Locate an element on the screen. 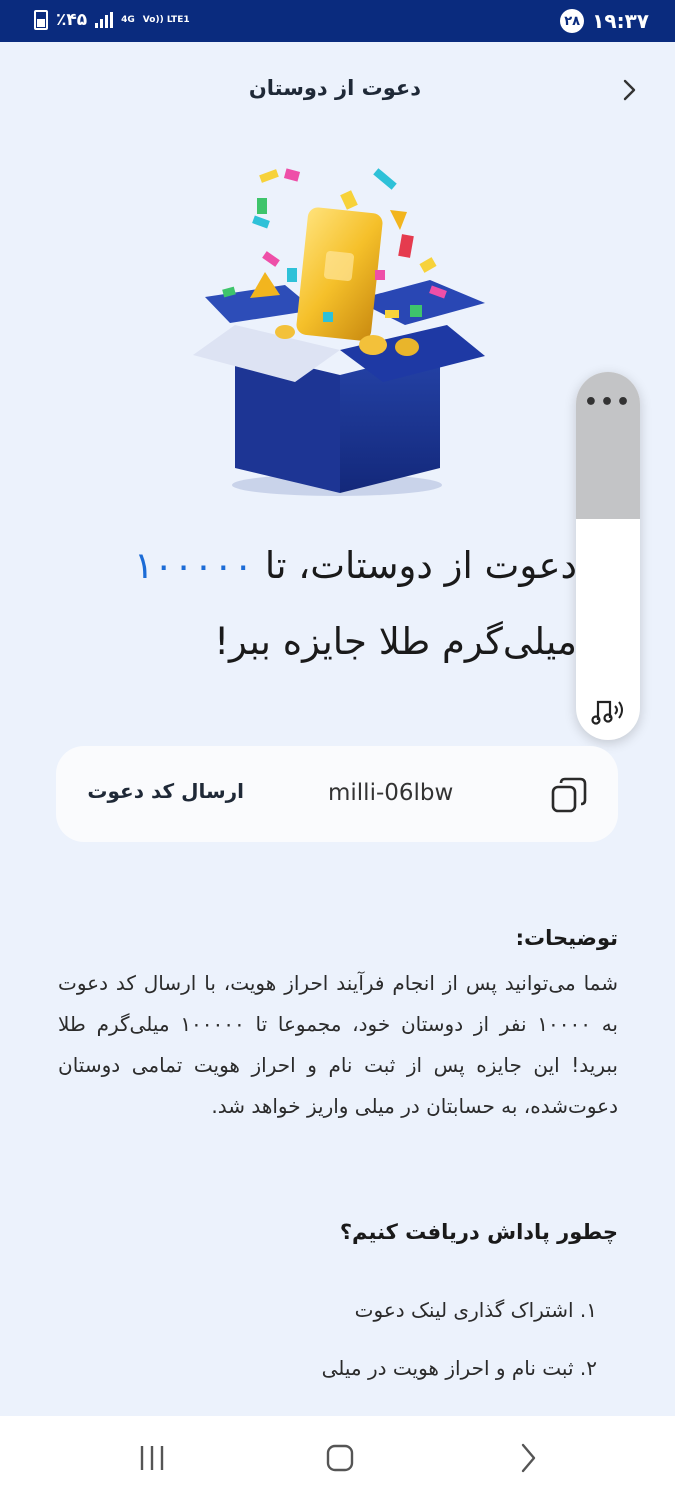 This screenshot has width=675, height=1500. floating-audio-widget: ••• is located at coordinates (608, 556).